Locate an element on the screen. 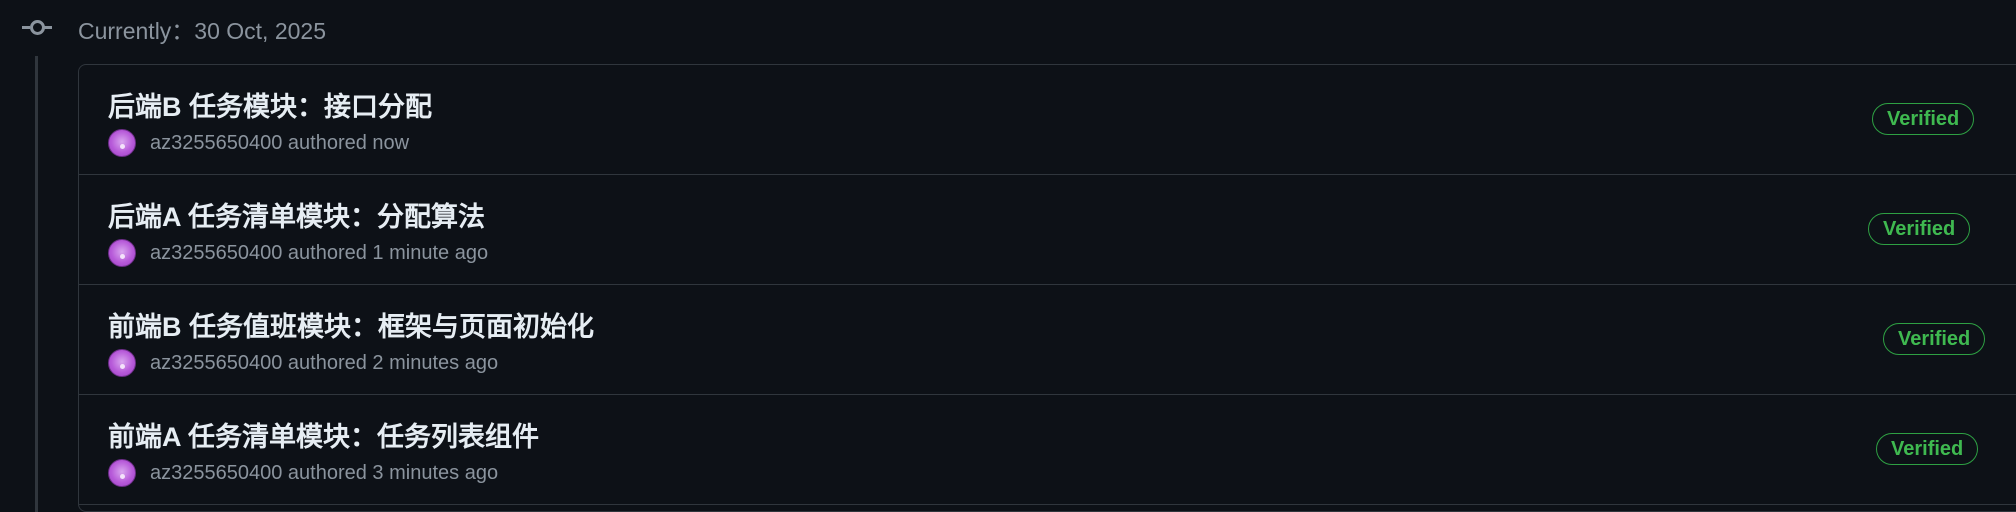  commit-title-link: 前端A 任务清单模块：任务列表组件 is located at coordinates (323, 434).